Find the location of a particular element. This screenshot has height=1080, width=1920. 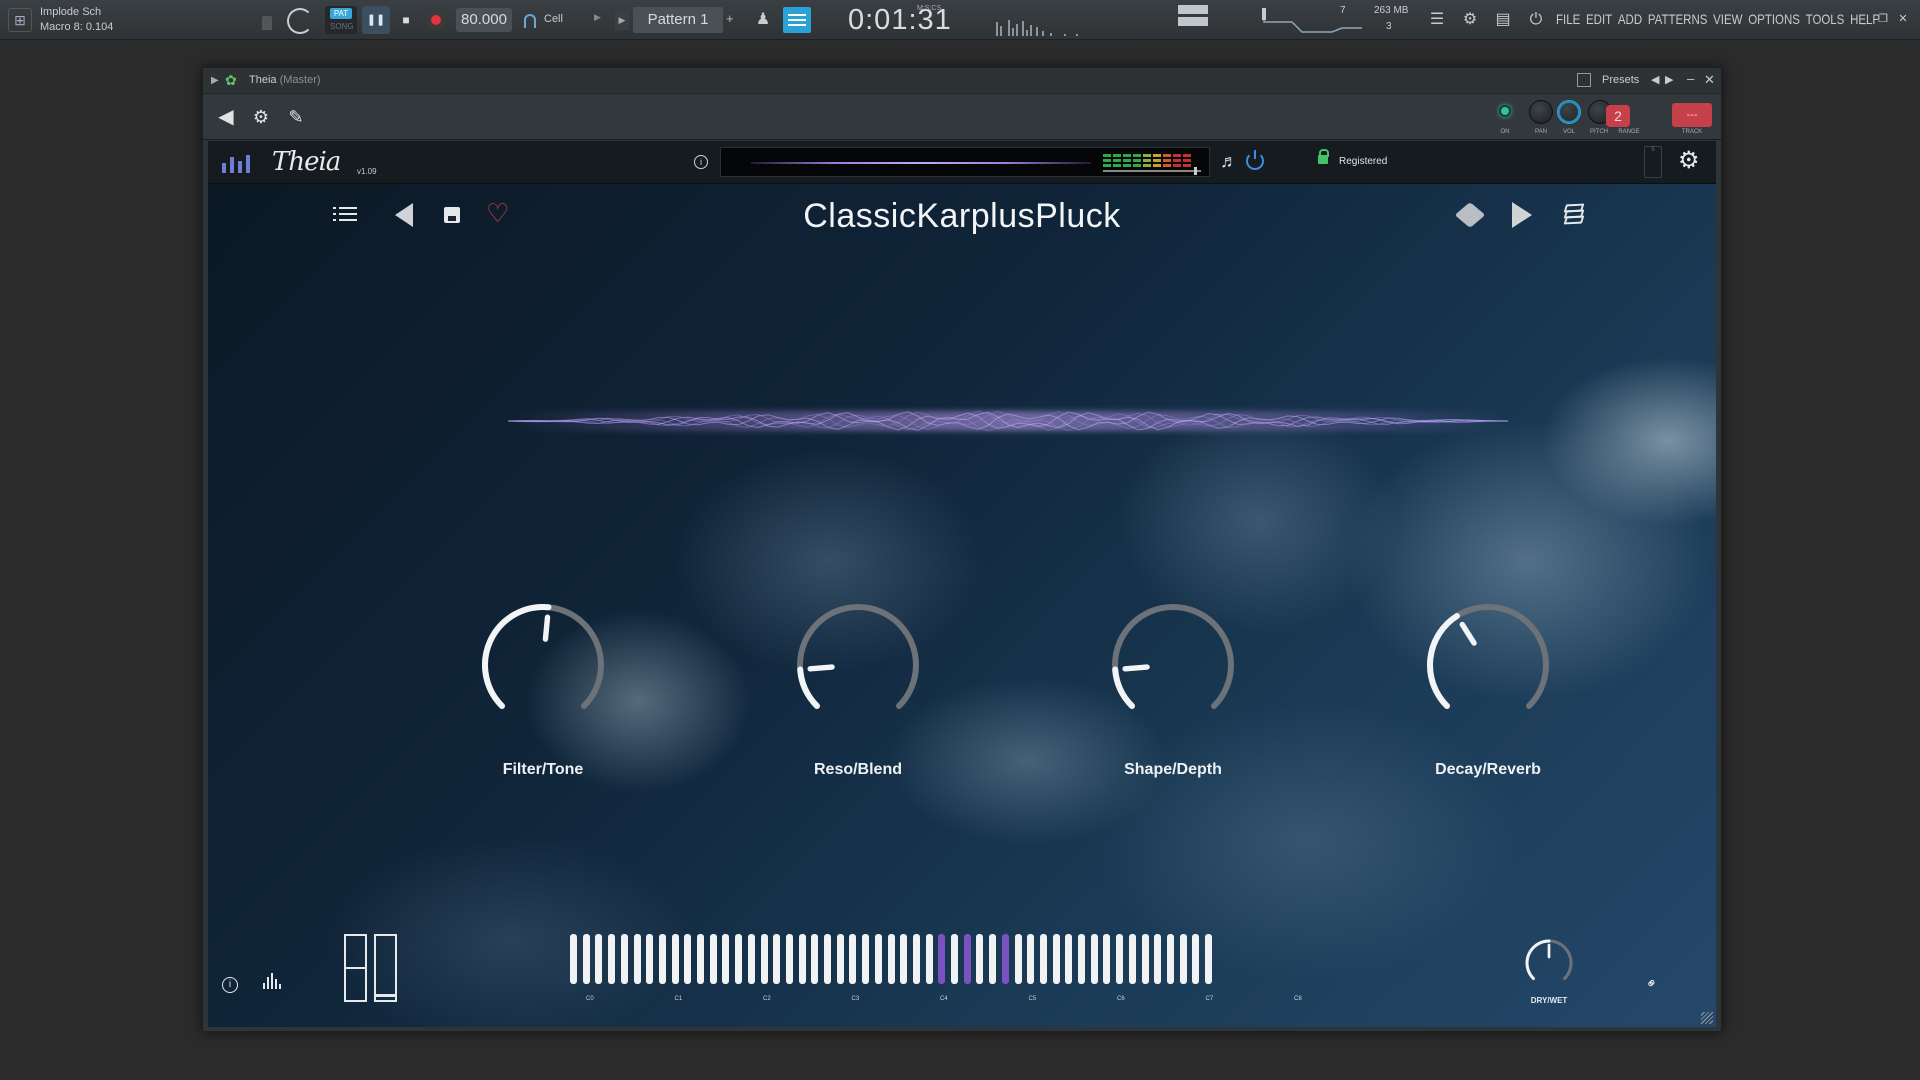

app-restore-button: ❐ is located at coordinates (1883, 19).